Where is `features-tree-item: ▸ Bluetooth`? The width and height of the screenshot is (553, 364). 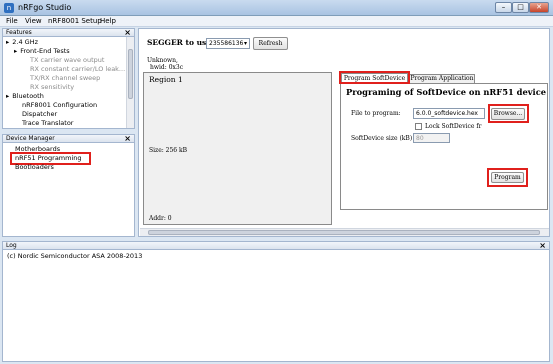 features-tree-item: ▸ Bluetooth is located at coordinates (25, 96).